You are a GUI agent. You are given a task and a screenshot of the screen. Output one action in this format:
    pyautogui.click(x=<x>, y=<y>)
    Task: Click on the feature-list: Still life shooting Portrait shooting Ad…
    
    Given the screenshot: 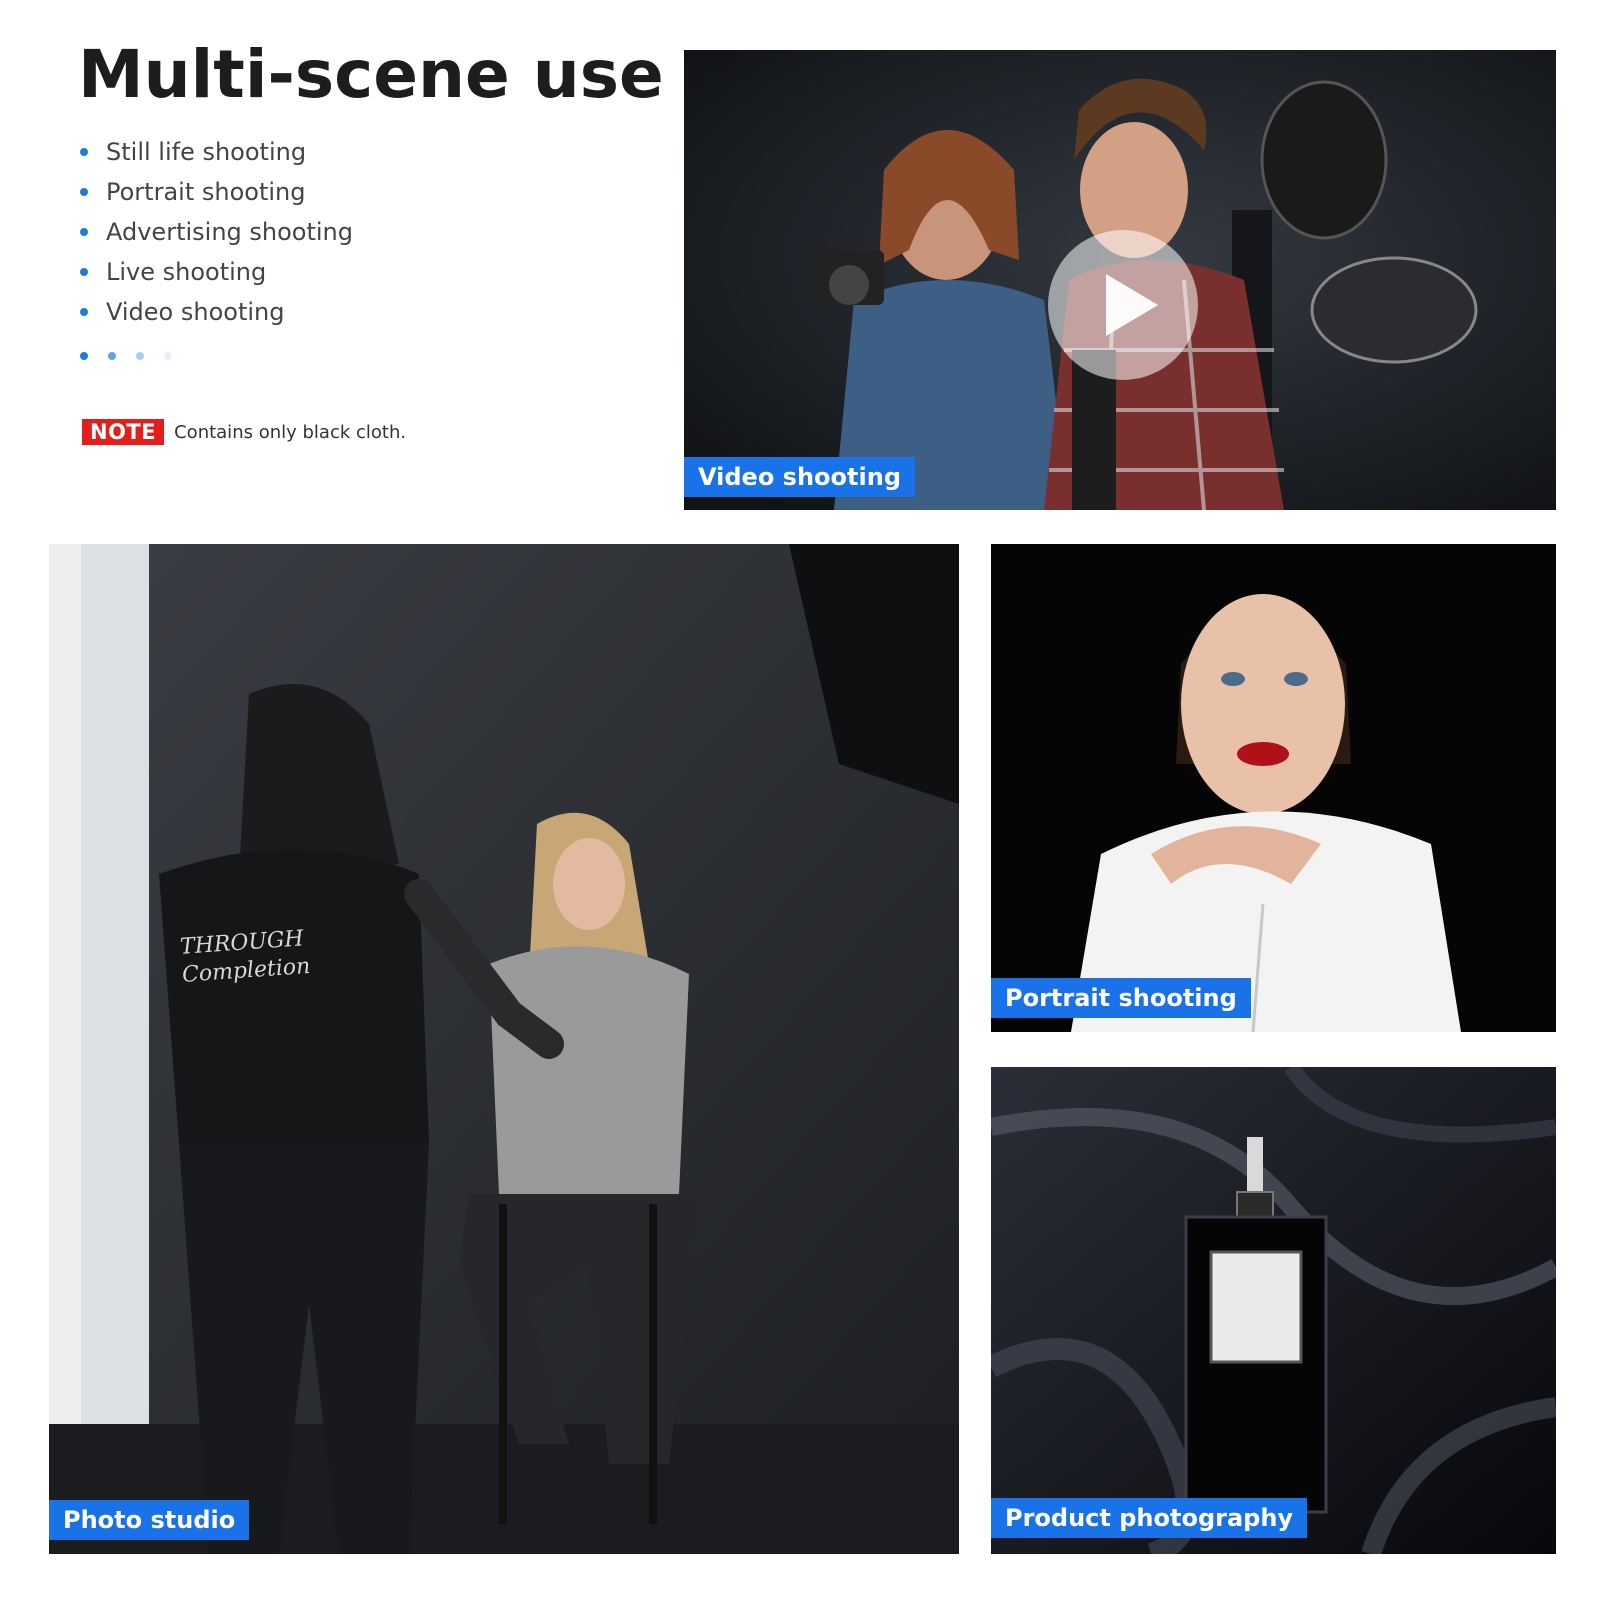 What is the action you would take?
    pyautogui.click(x=216, y=232)
    